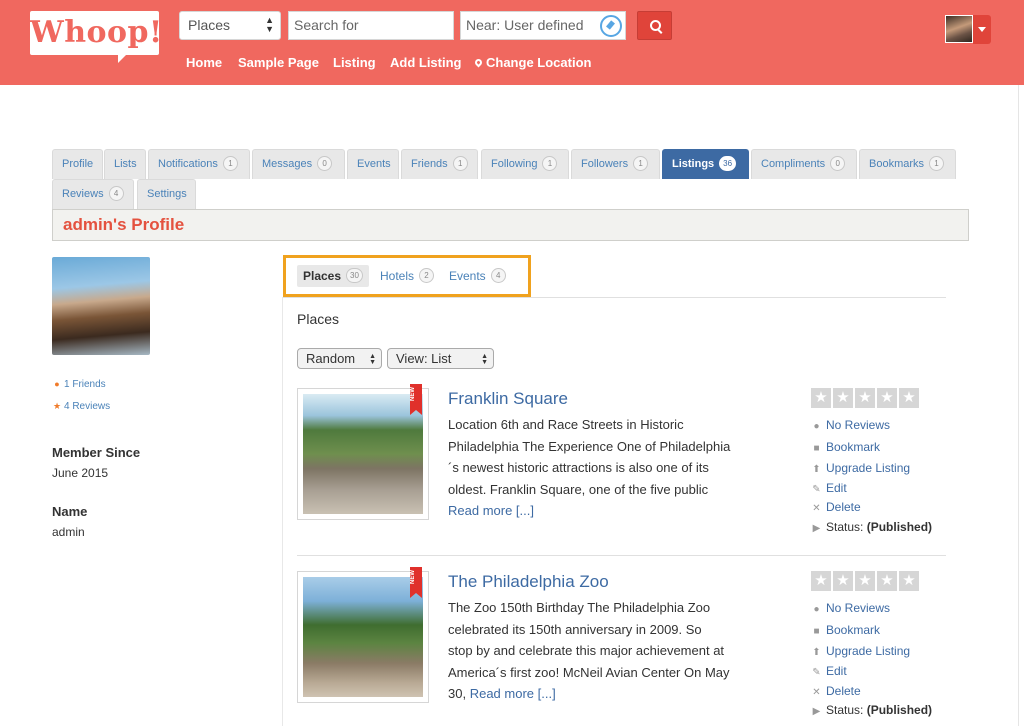 The height and width of the screenshot is (726, 1024). I want to click on reviews-link: ★ 4 Reviews, so click(81, 406).